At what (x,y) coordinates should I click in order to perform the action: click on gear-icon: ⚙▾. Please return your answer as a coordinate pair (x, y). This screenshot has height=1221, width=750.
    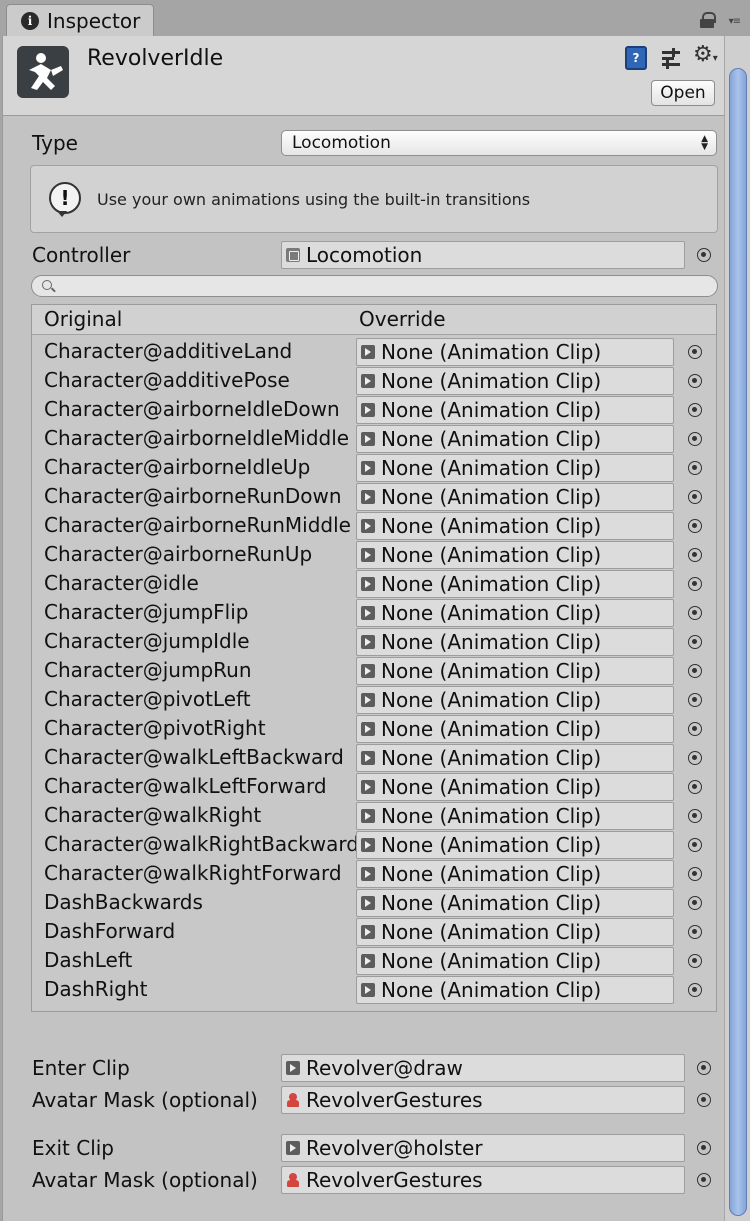
    Looking at the image, I should click on (705, 54).